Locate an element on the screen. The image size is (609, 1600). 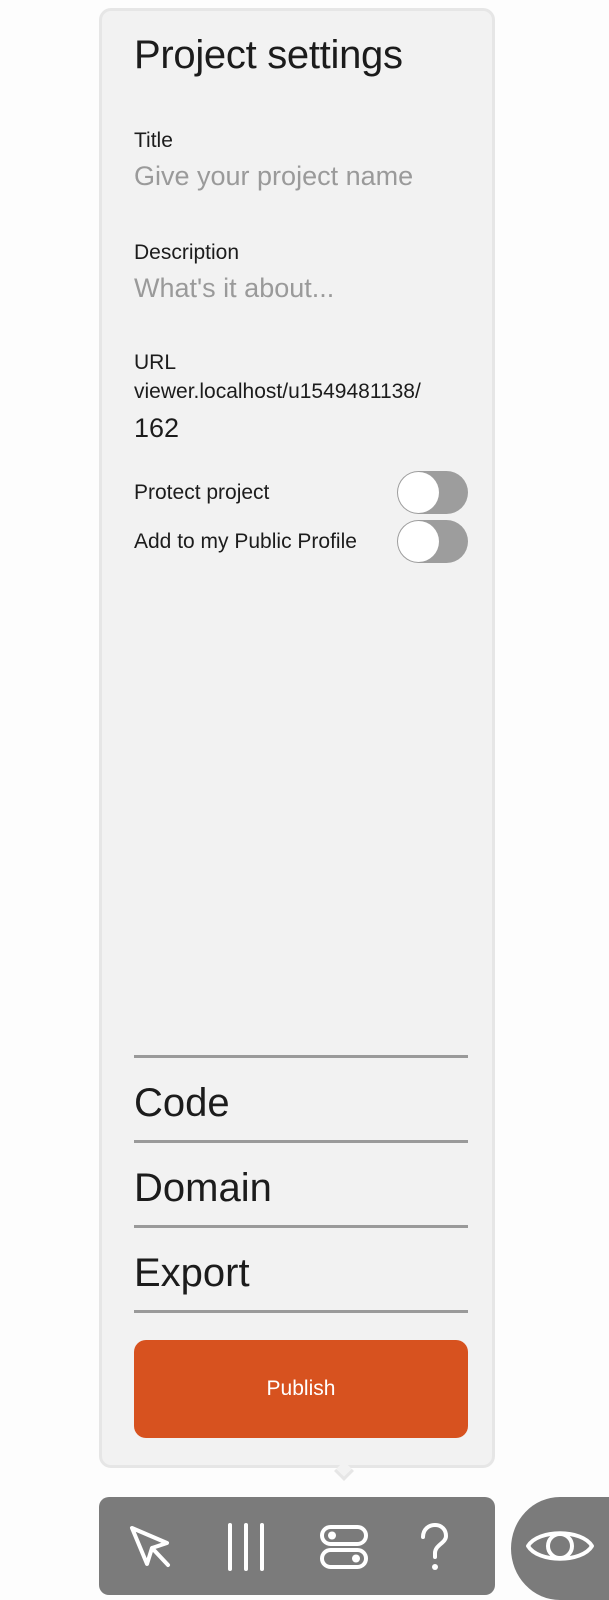
description-input is located at coordinates (299, 288).